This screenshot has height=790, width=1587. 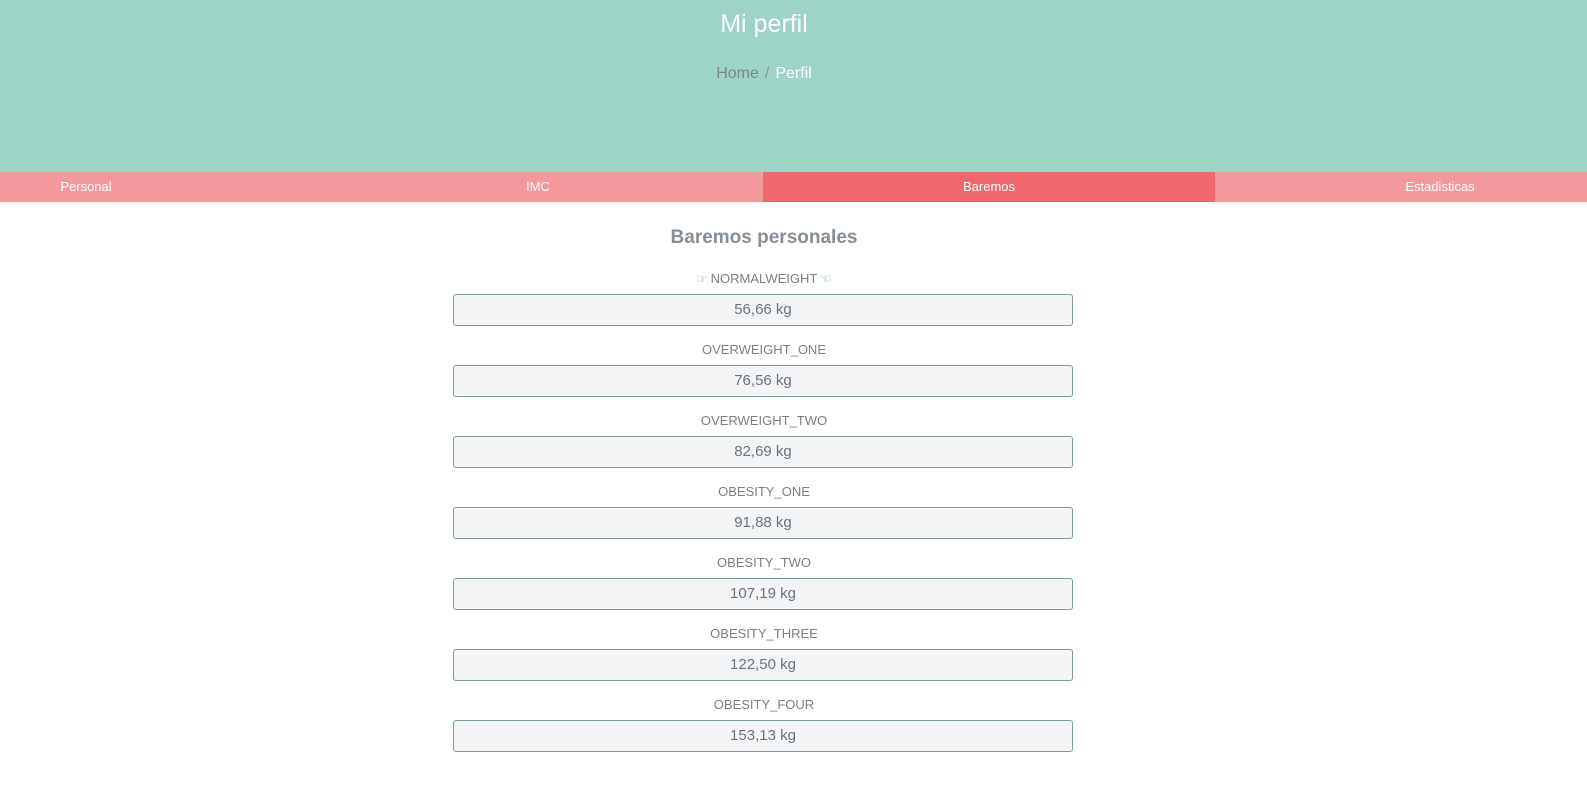 I want to click on baremo-value-field: 107,19 kg, so click(x=763, y=594).